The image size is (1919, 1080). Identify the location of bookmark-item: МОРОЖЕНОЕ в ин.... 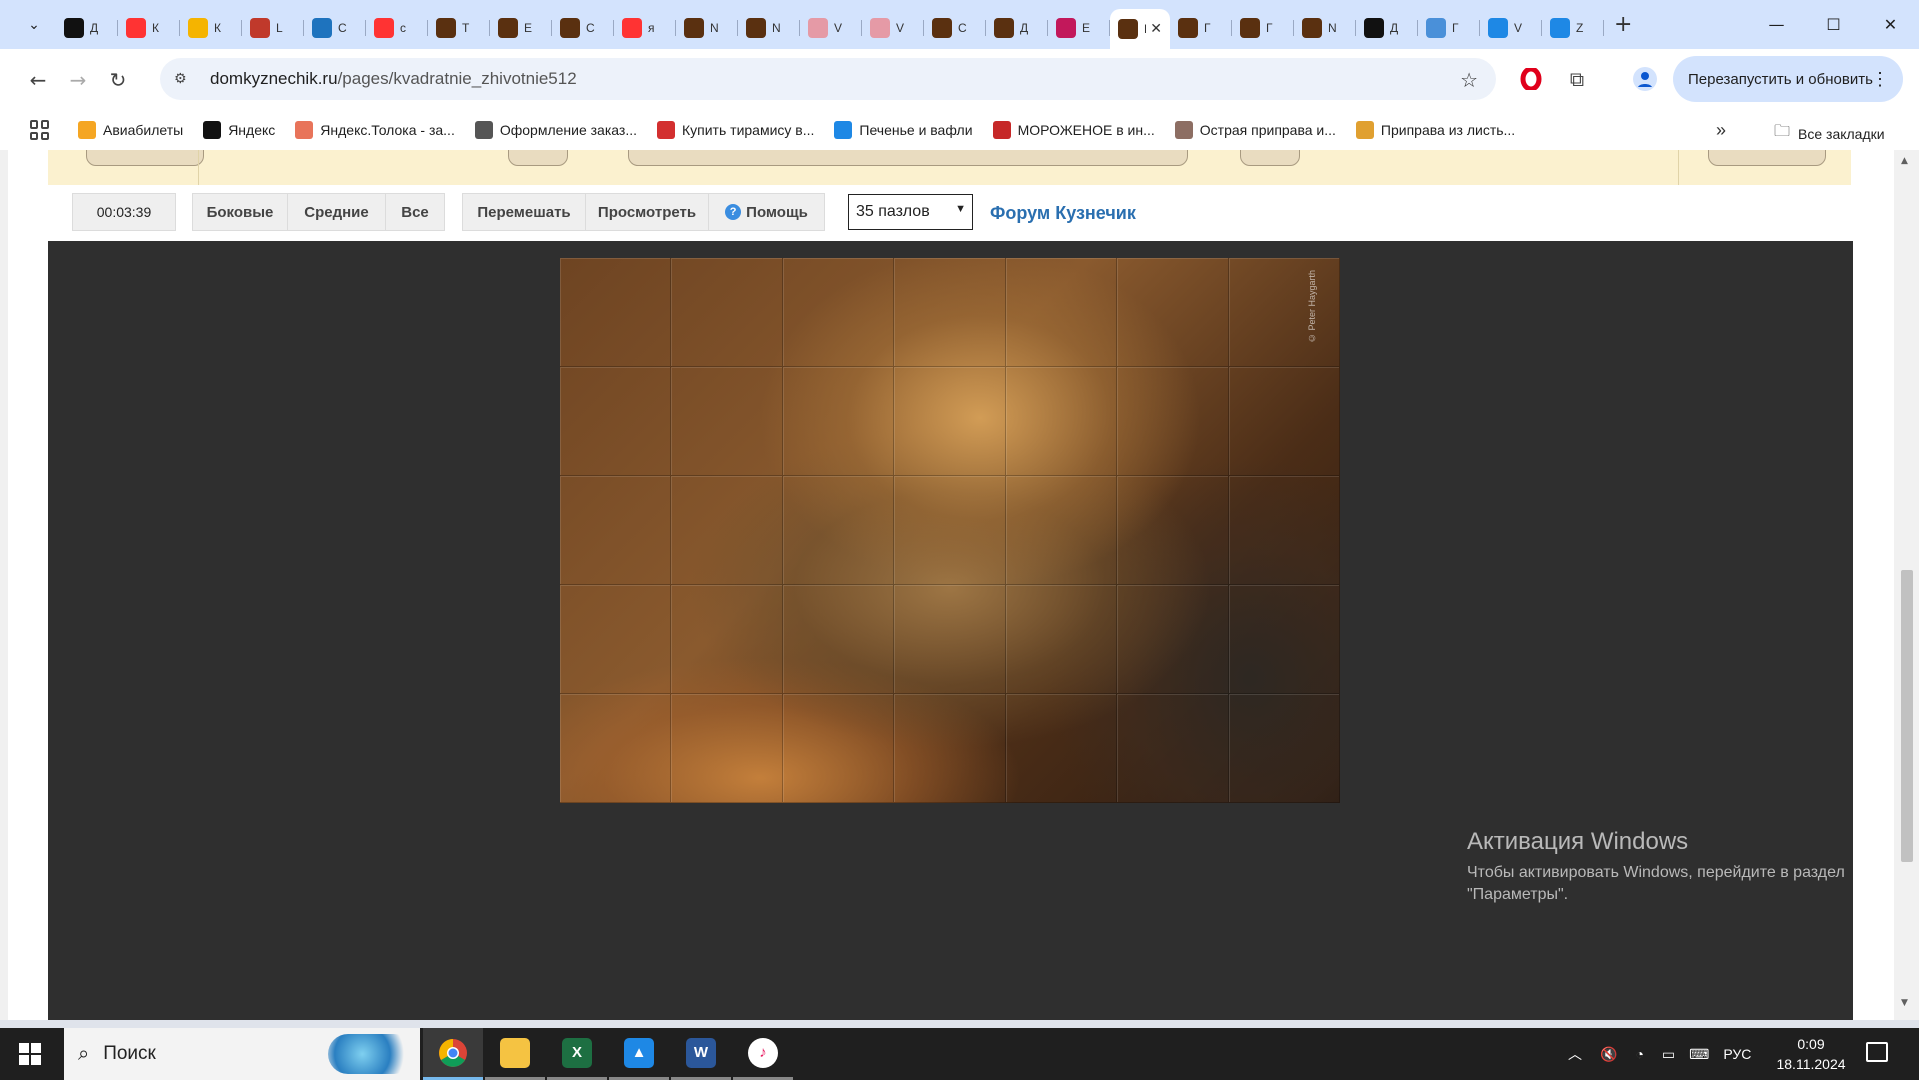
(1073, 130).